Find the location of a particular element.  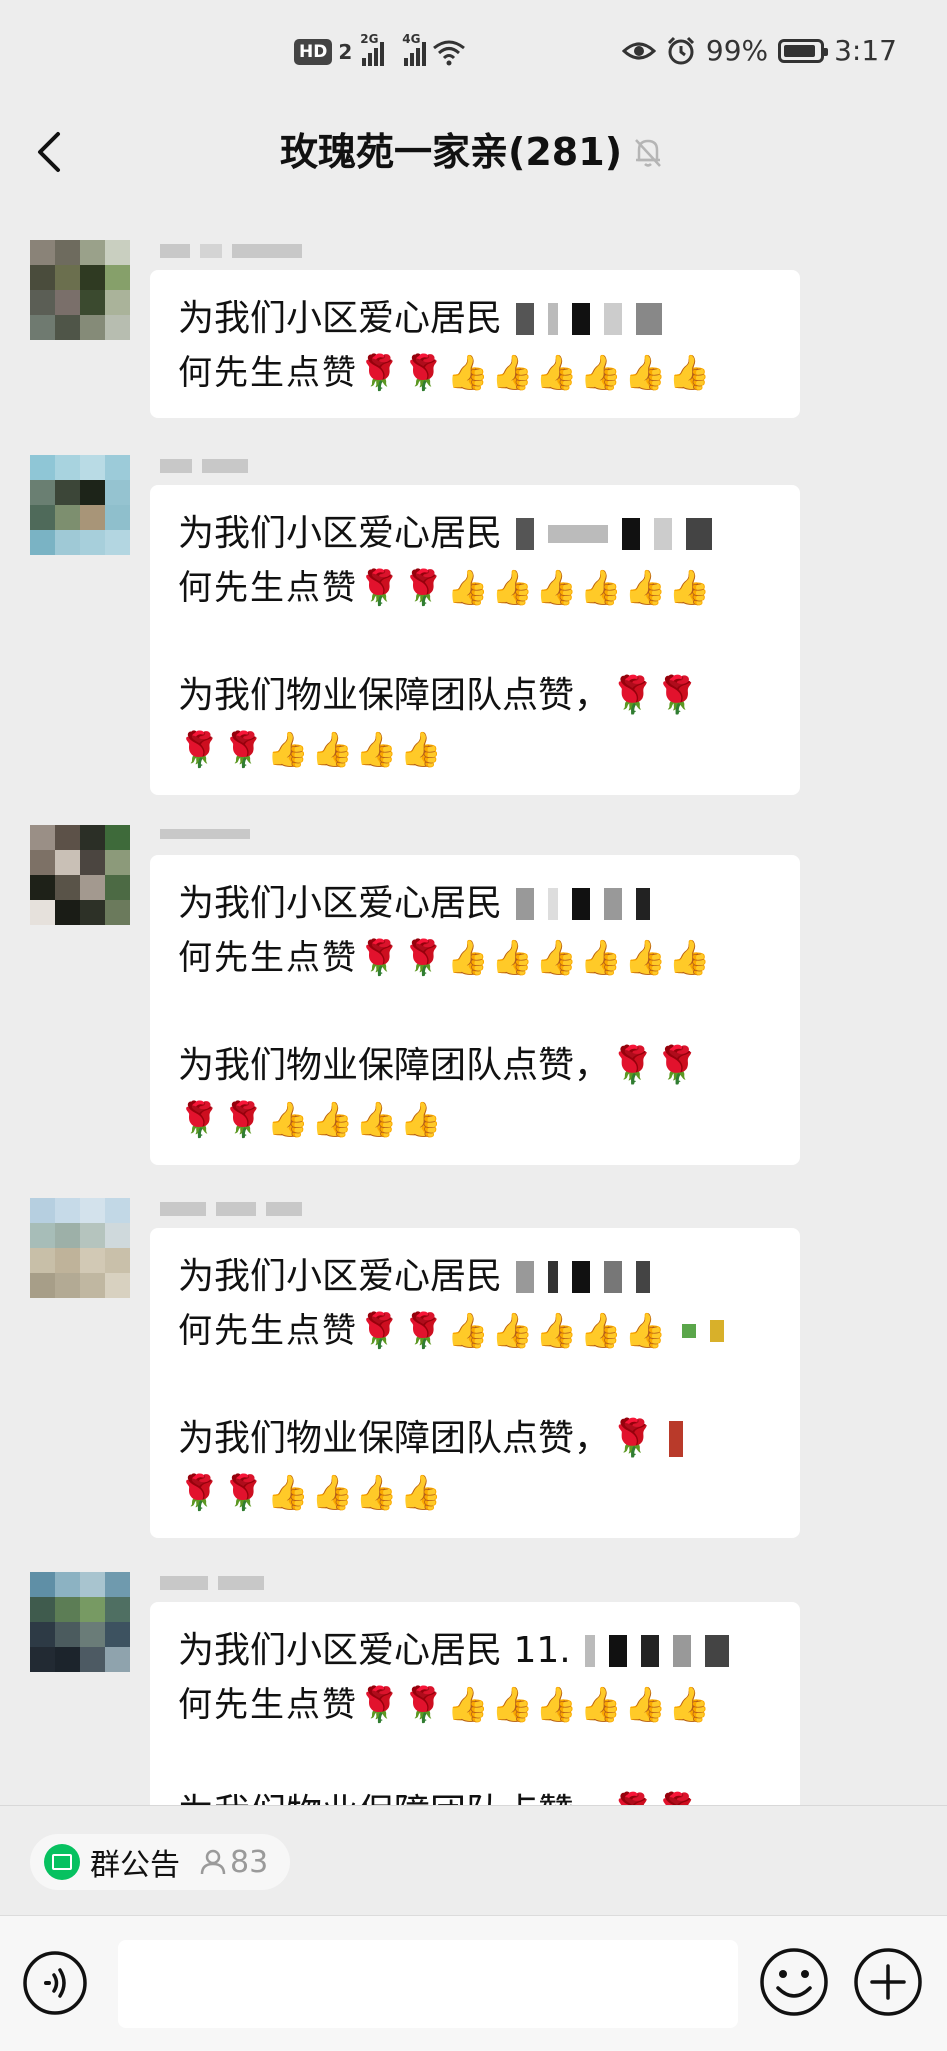

input-bar is located at coordinates (473, 1983).